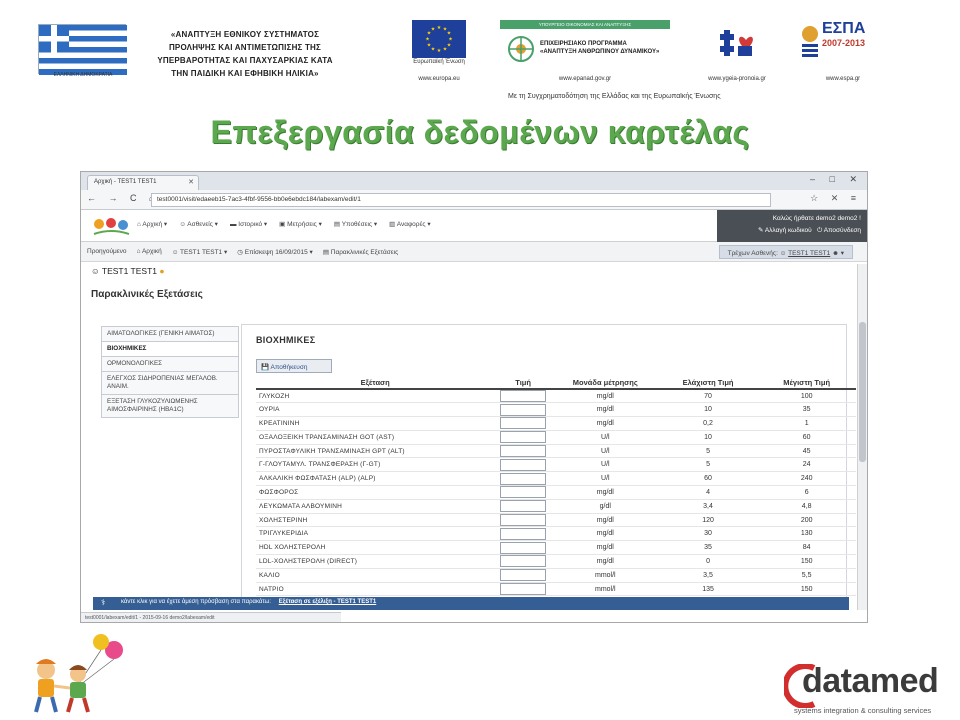 The width and height of the screenshot is (960, 720). What do you see at coordinates (585, 79) in the screenshot?
I see `ep-url: www.epanad.gov.gr` at bounding box center [585, 79].